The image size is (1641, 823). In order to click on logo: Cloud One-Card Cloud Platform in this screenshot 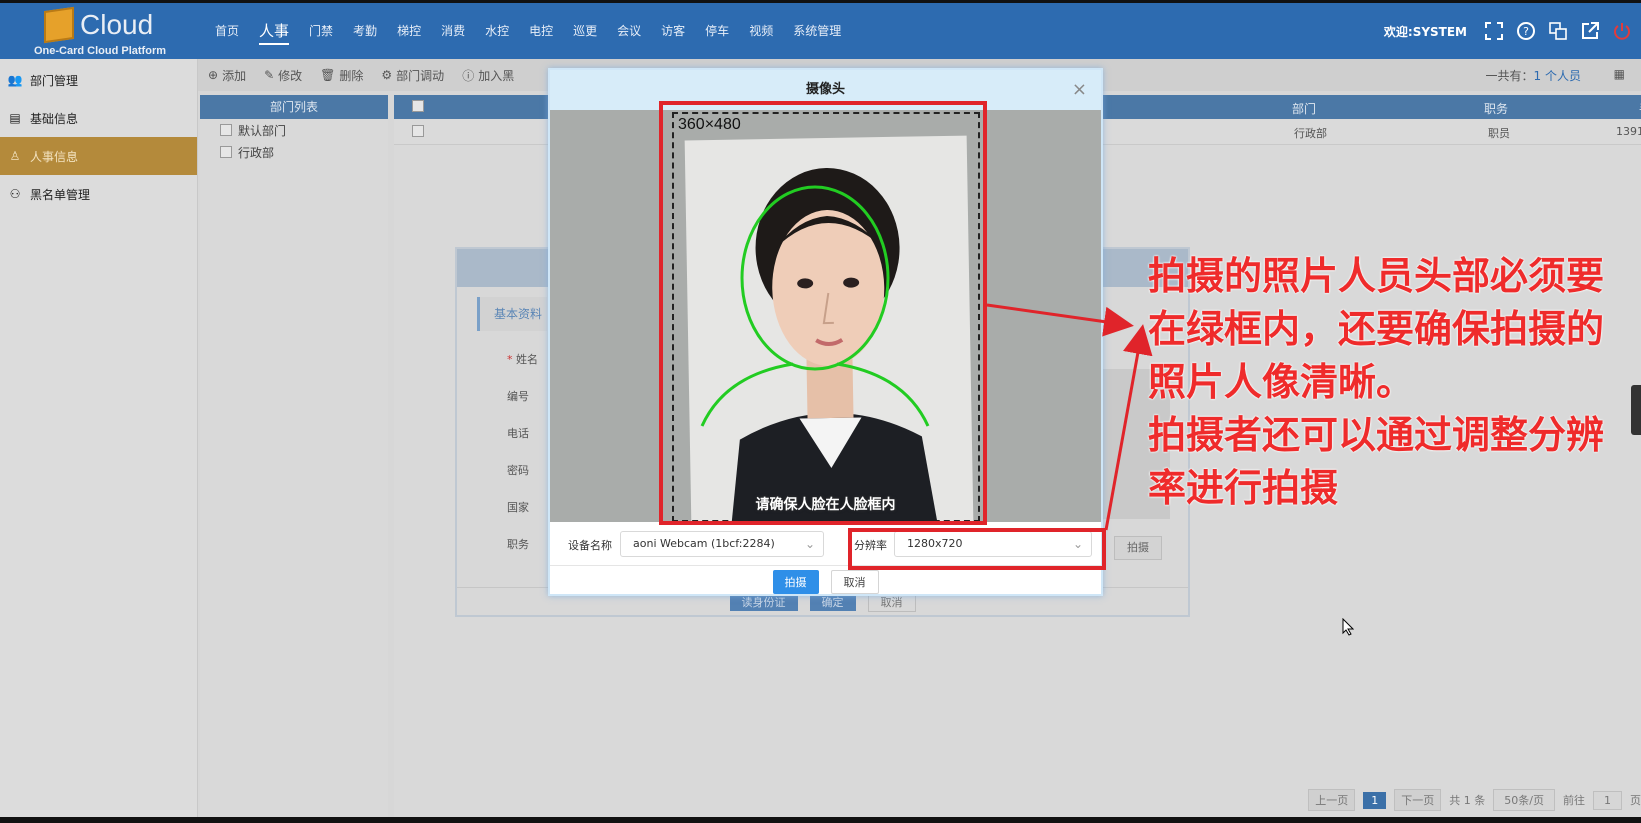, I will do `click(97, 31)`.